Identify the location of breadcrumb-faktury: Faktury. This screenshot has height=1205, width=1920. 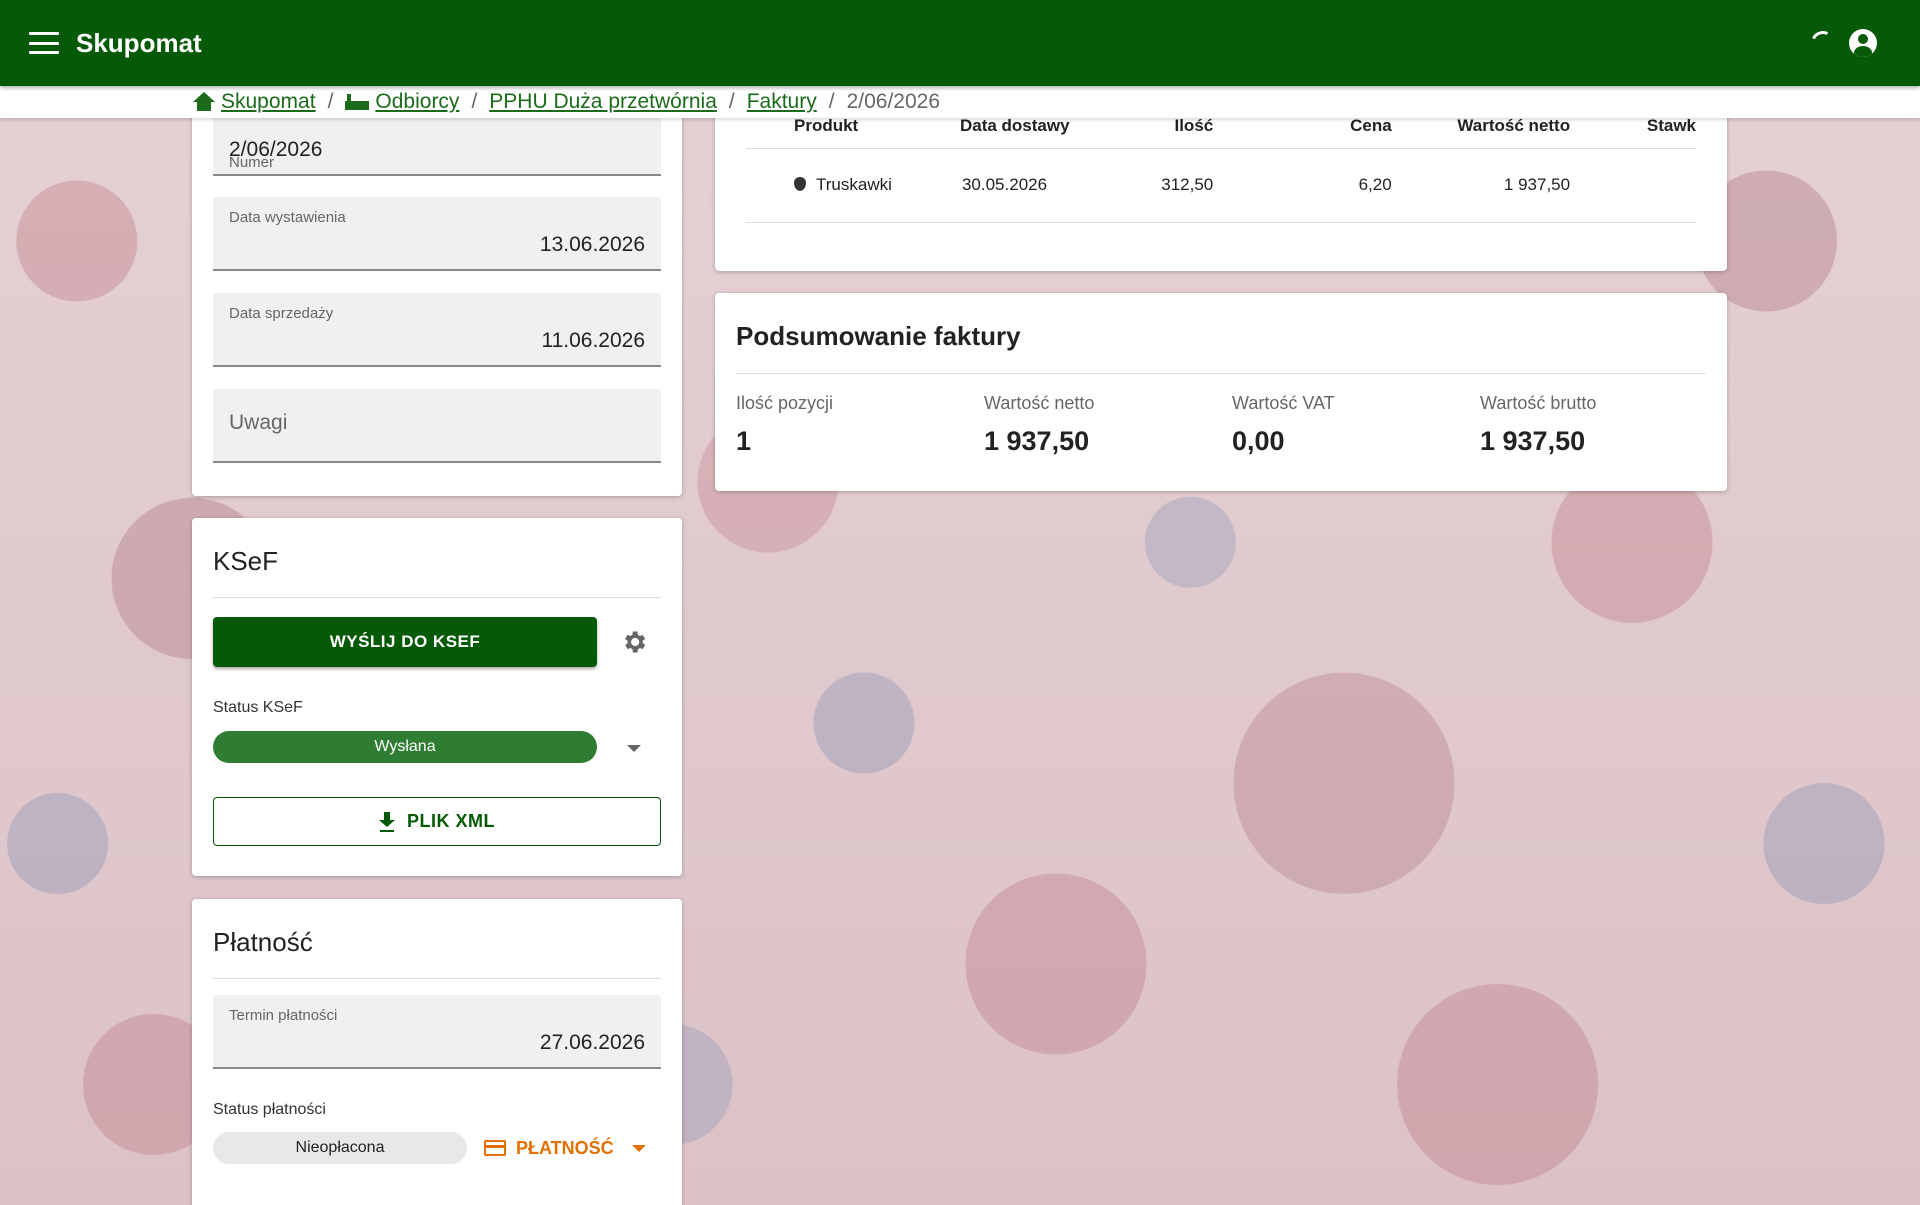
(782, 102).